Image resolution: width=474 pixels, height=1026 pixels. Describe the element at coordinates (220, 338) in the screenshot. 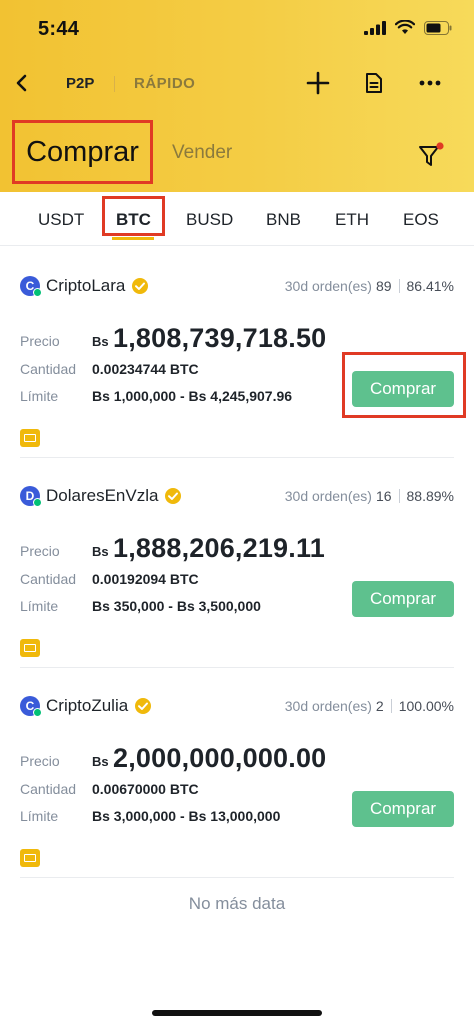

I see `price-value: 1,808,739,718.50` at that location.